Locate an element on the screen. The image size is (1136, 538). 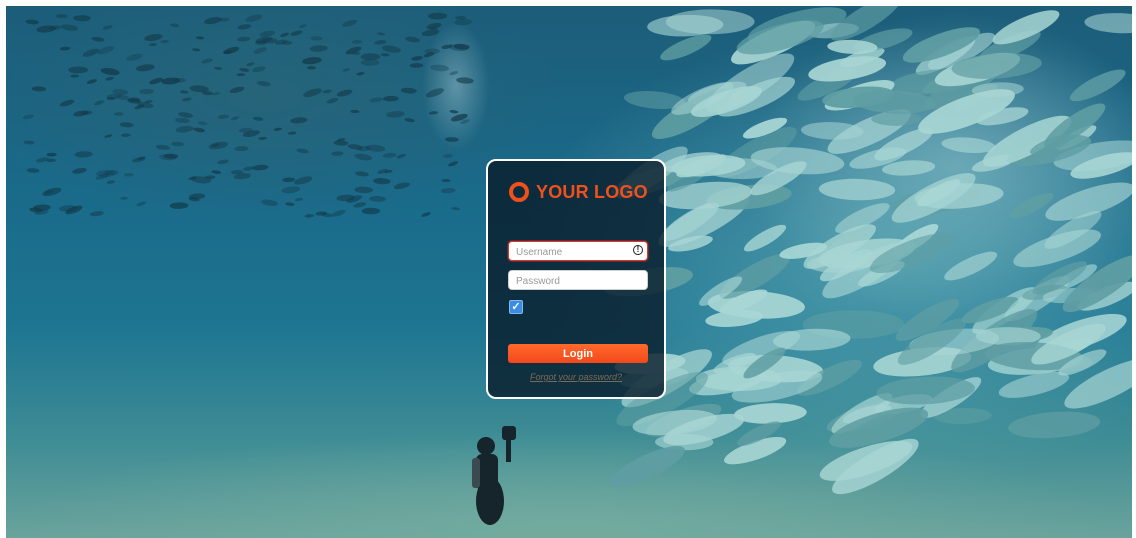
login-button: Login is located at coordinates (578, 353).